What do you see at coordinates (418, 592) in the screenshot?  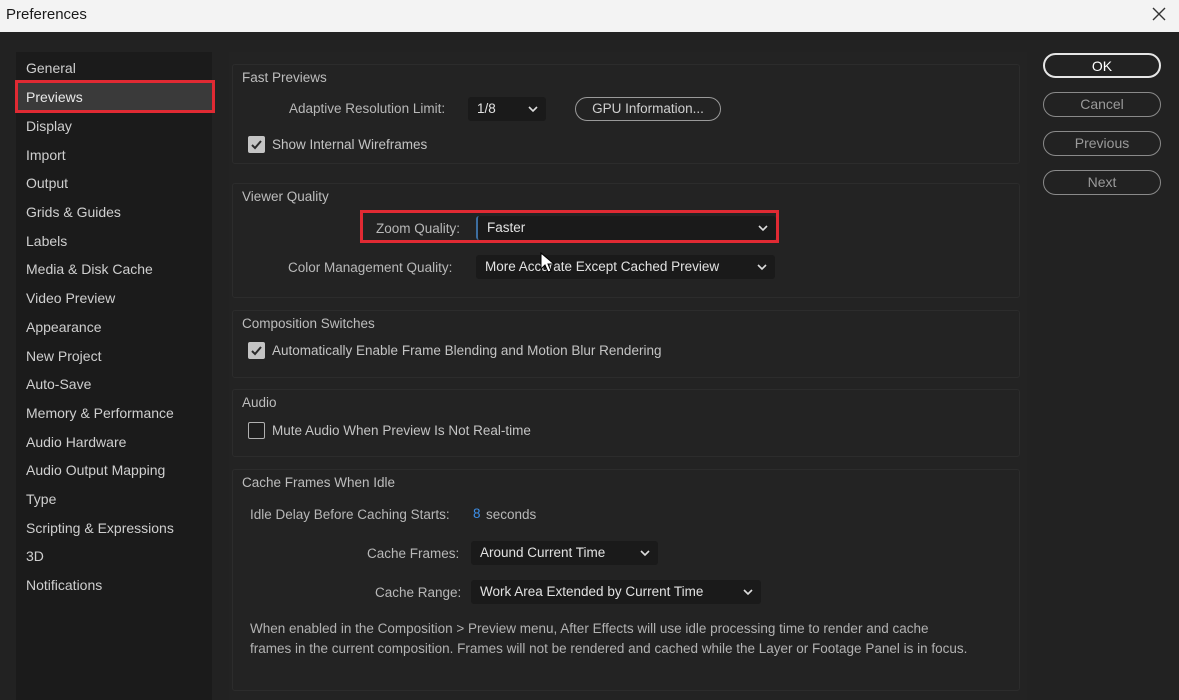 I see `cache-range-label: Cache Range:` at bounding box center [418, 592].